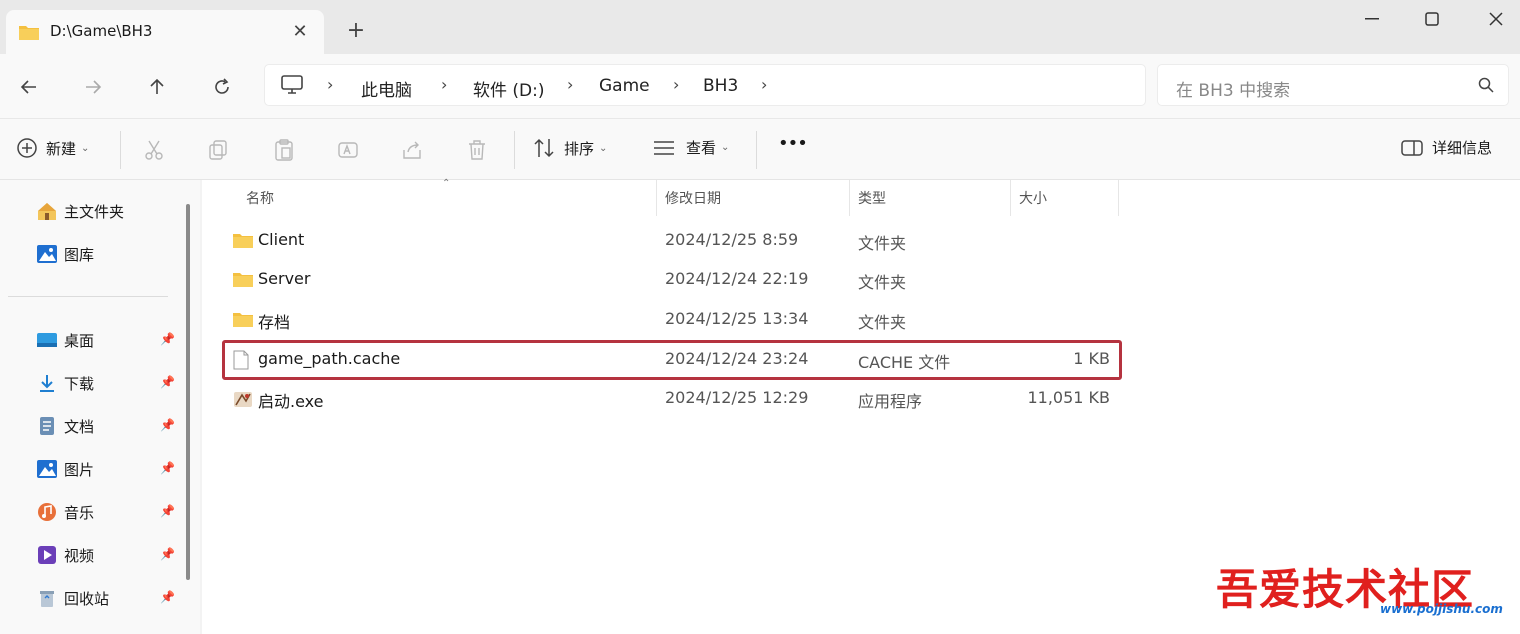 The image size is (1520, 634). I want to click on file-name: Client, so click(281, 239).